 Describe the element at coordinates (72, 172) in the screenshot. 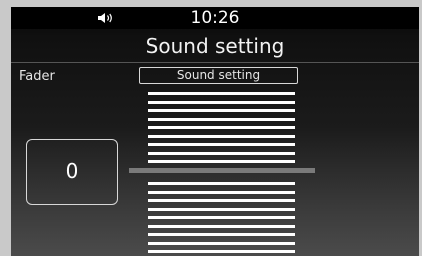

I see `fader-value-display: 0` at that location.